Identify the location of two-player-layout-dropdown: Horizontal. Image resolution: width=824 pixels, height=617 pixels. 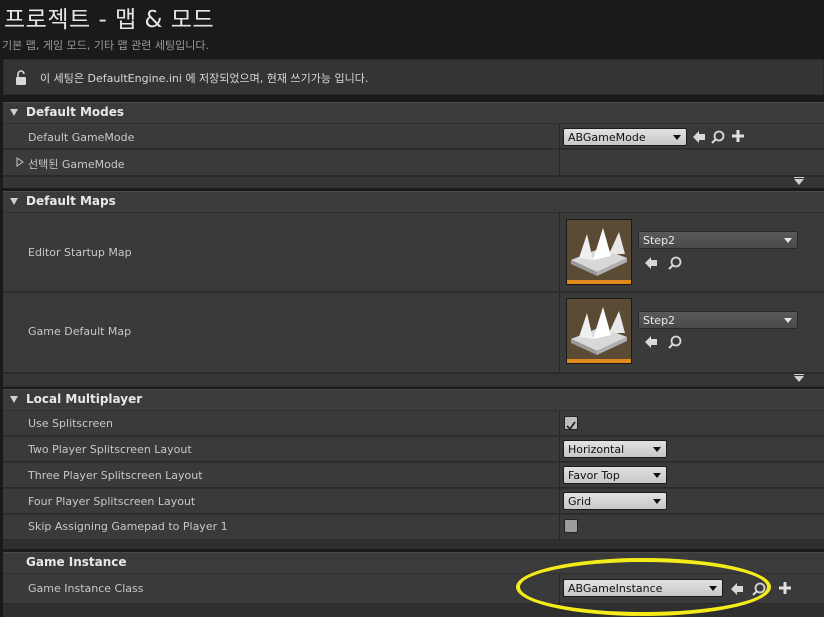
(615, 449).